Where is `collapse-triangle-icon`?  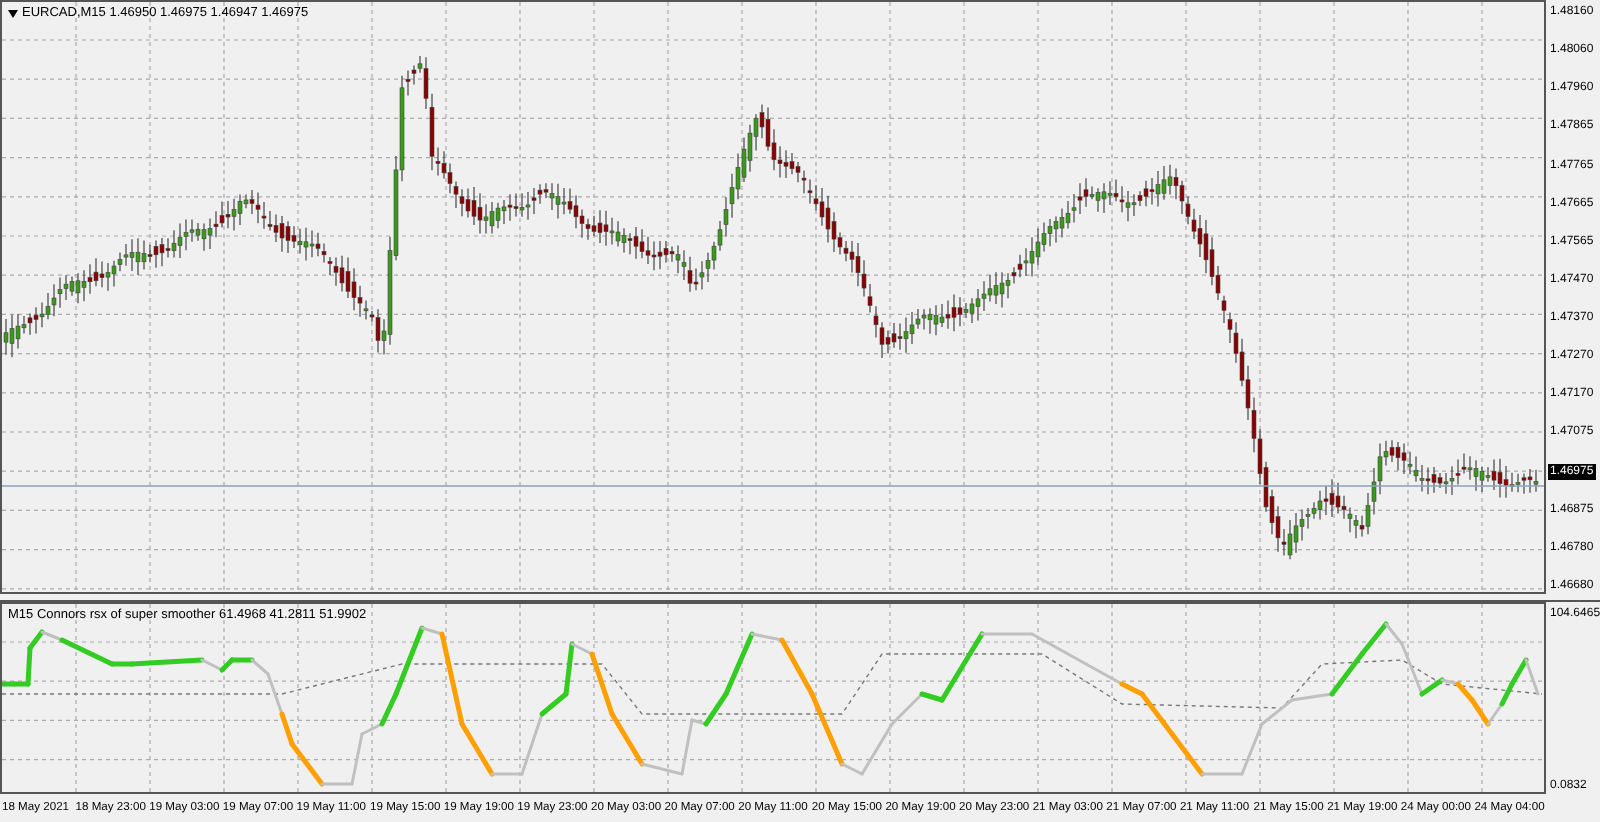 collapse-triangle-icon is located at coordinates (13, 13).